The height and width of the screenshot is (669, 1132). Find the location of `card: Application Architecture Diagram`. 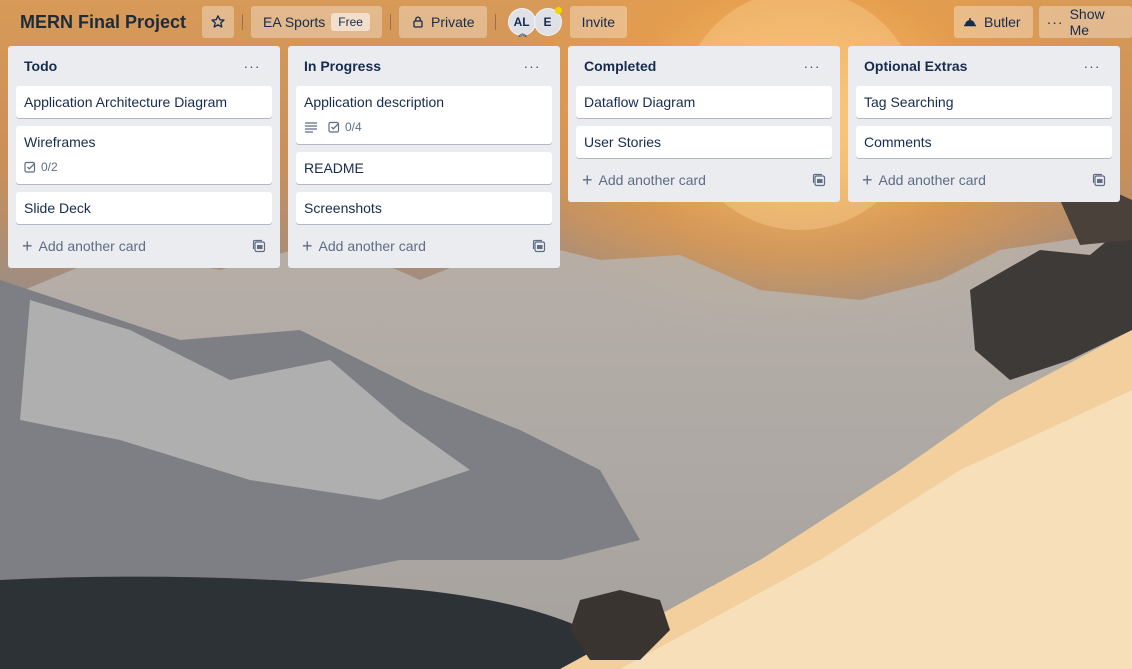

card: Application Architecture Diagram is located at coordinates (144, 102).